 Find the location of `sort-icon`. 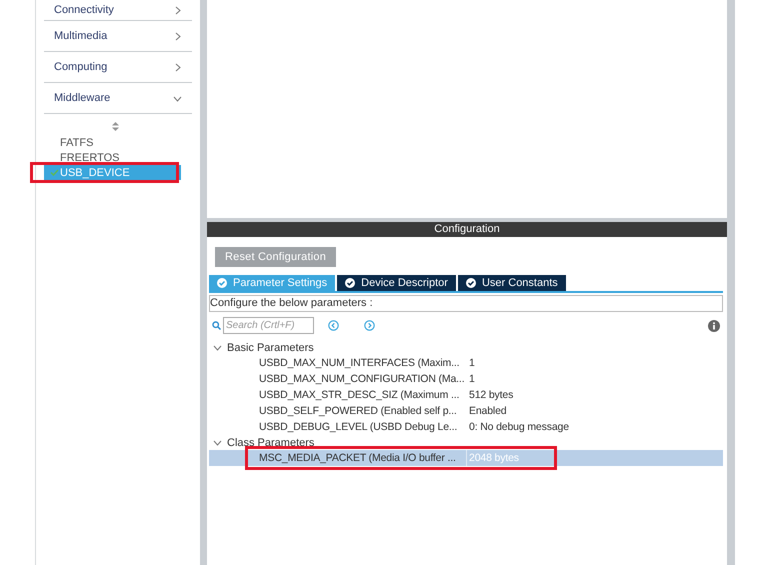

sort-icon is located at coordinates (115, 126).